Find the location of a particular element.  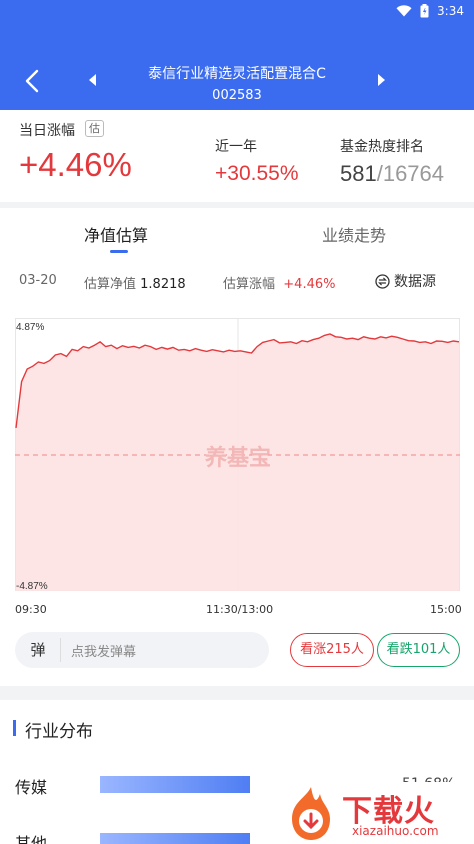

back-arrow-icon is located at coordinates (32, 81).